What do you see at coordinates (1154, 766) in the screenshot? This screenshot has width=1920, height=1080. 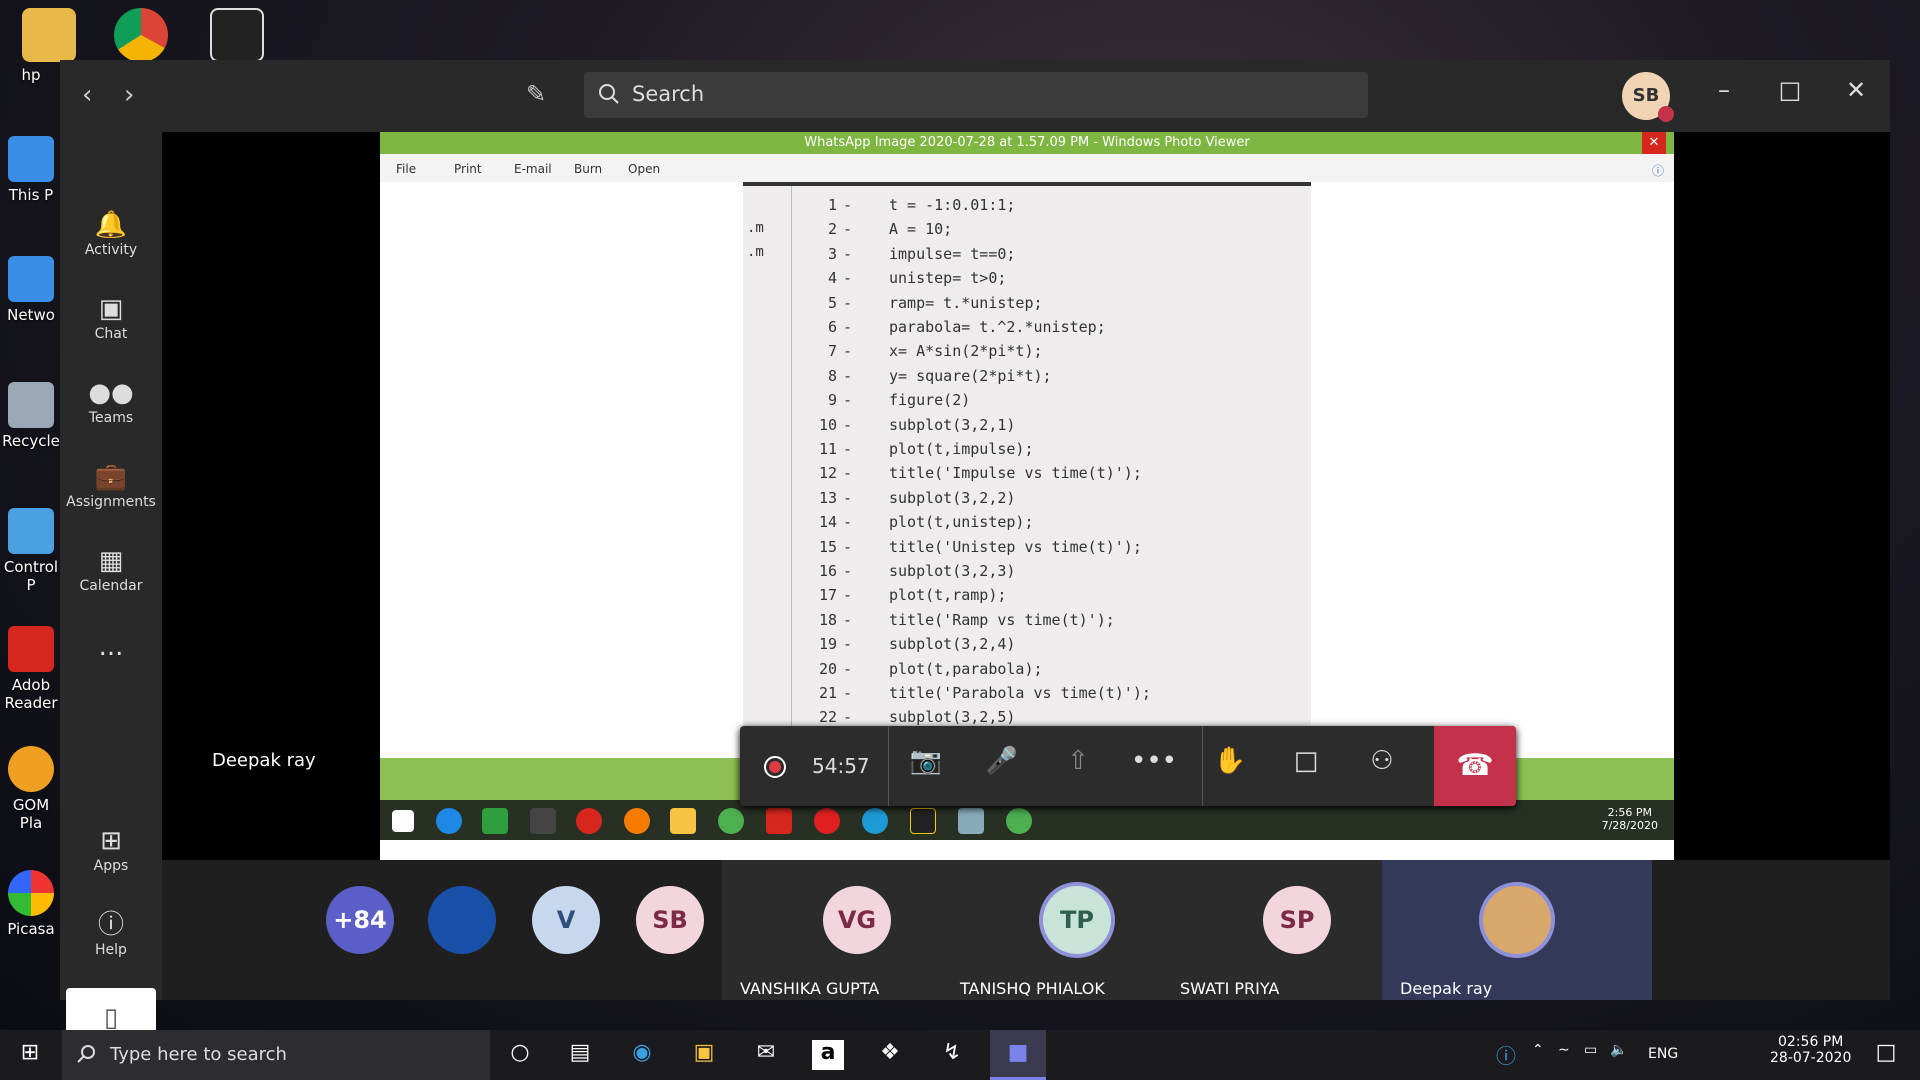 I see `more-actions-button: •••` at bounding box center [1154, 766].